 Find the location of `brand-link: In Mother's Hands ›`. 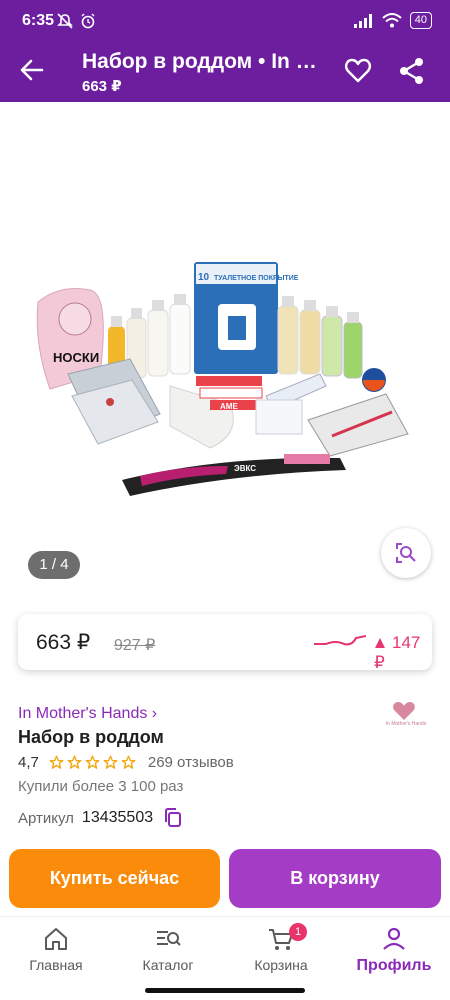

brand-link: In Mother's Hands › is located at coordinates (87, 714).